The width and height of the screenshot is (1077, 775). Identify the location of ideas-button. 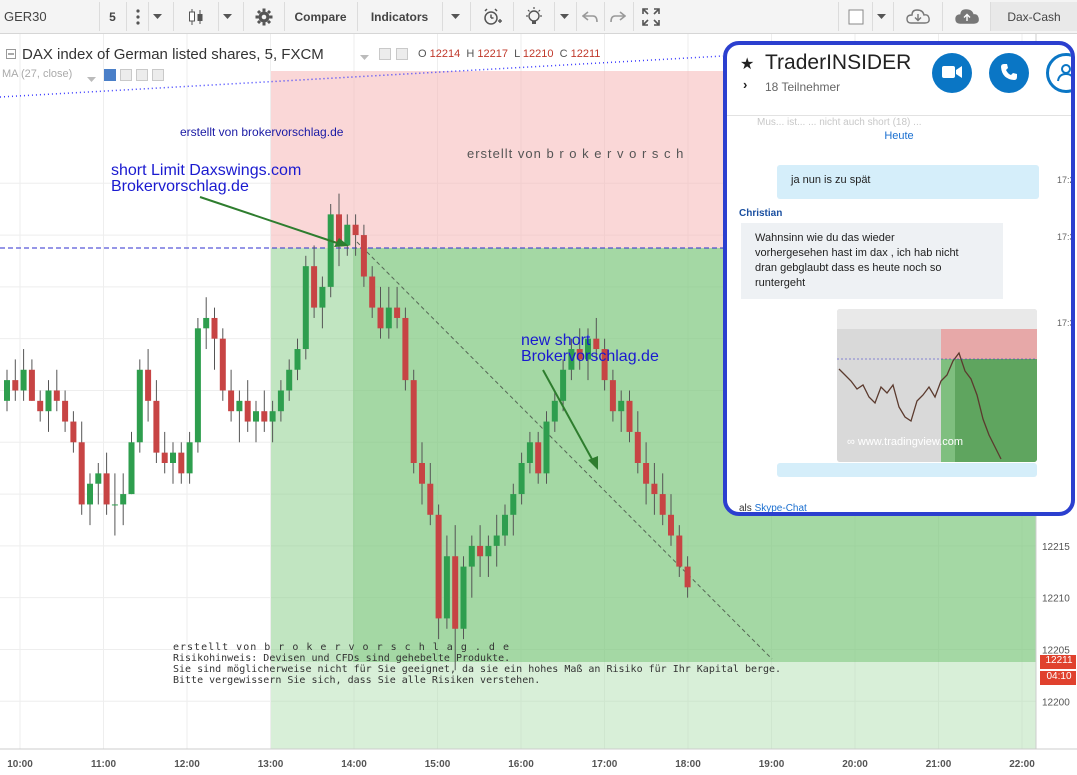
(533, 16).